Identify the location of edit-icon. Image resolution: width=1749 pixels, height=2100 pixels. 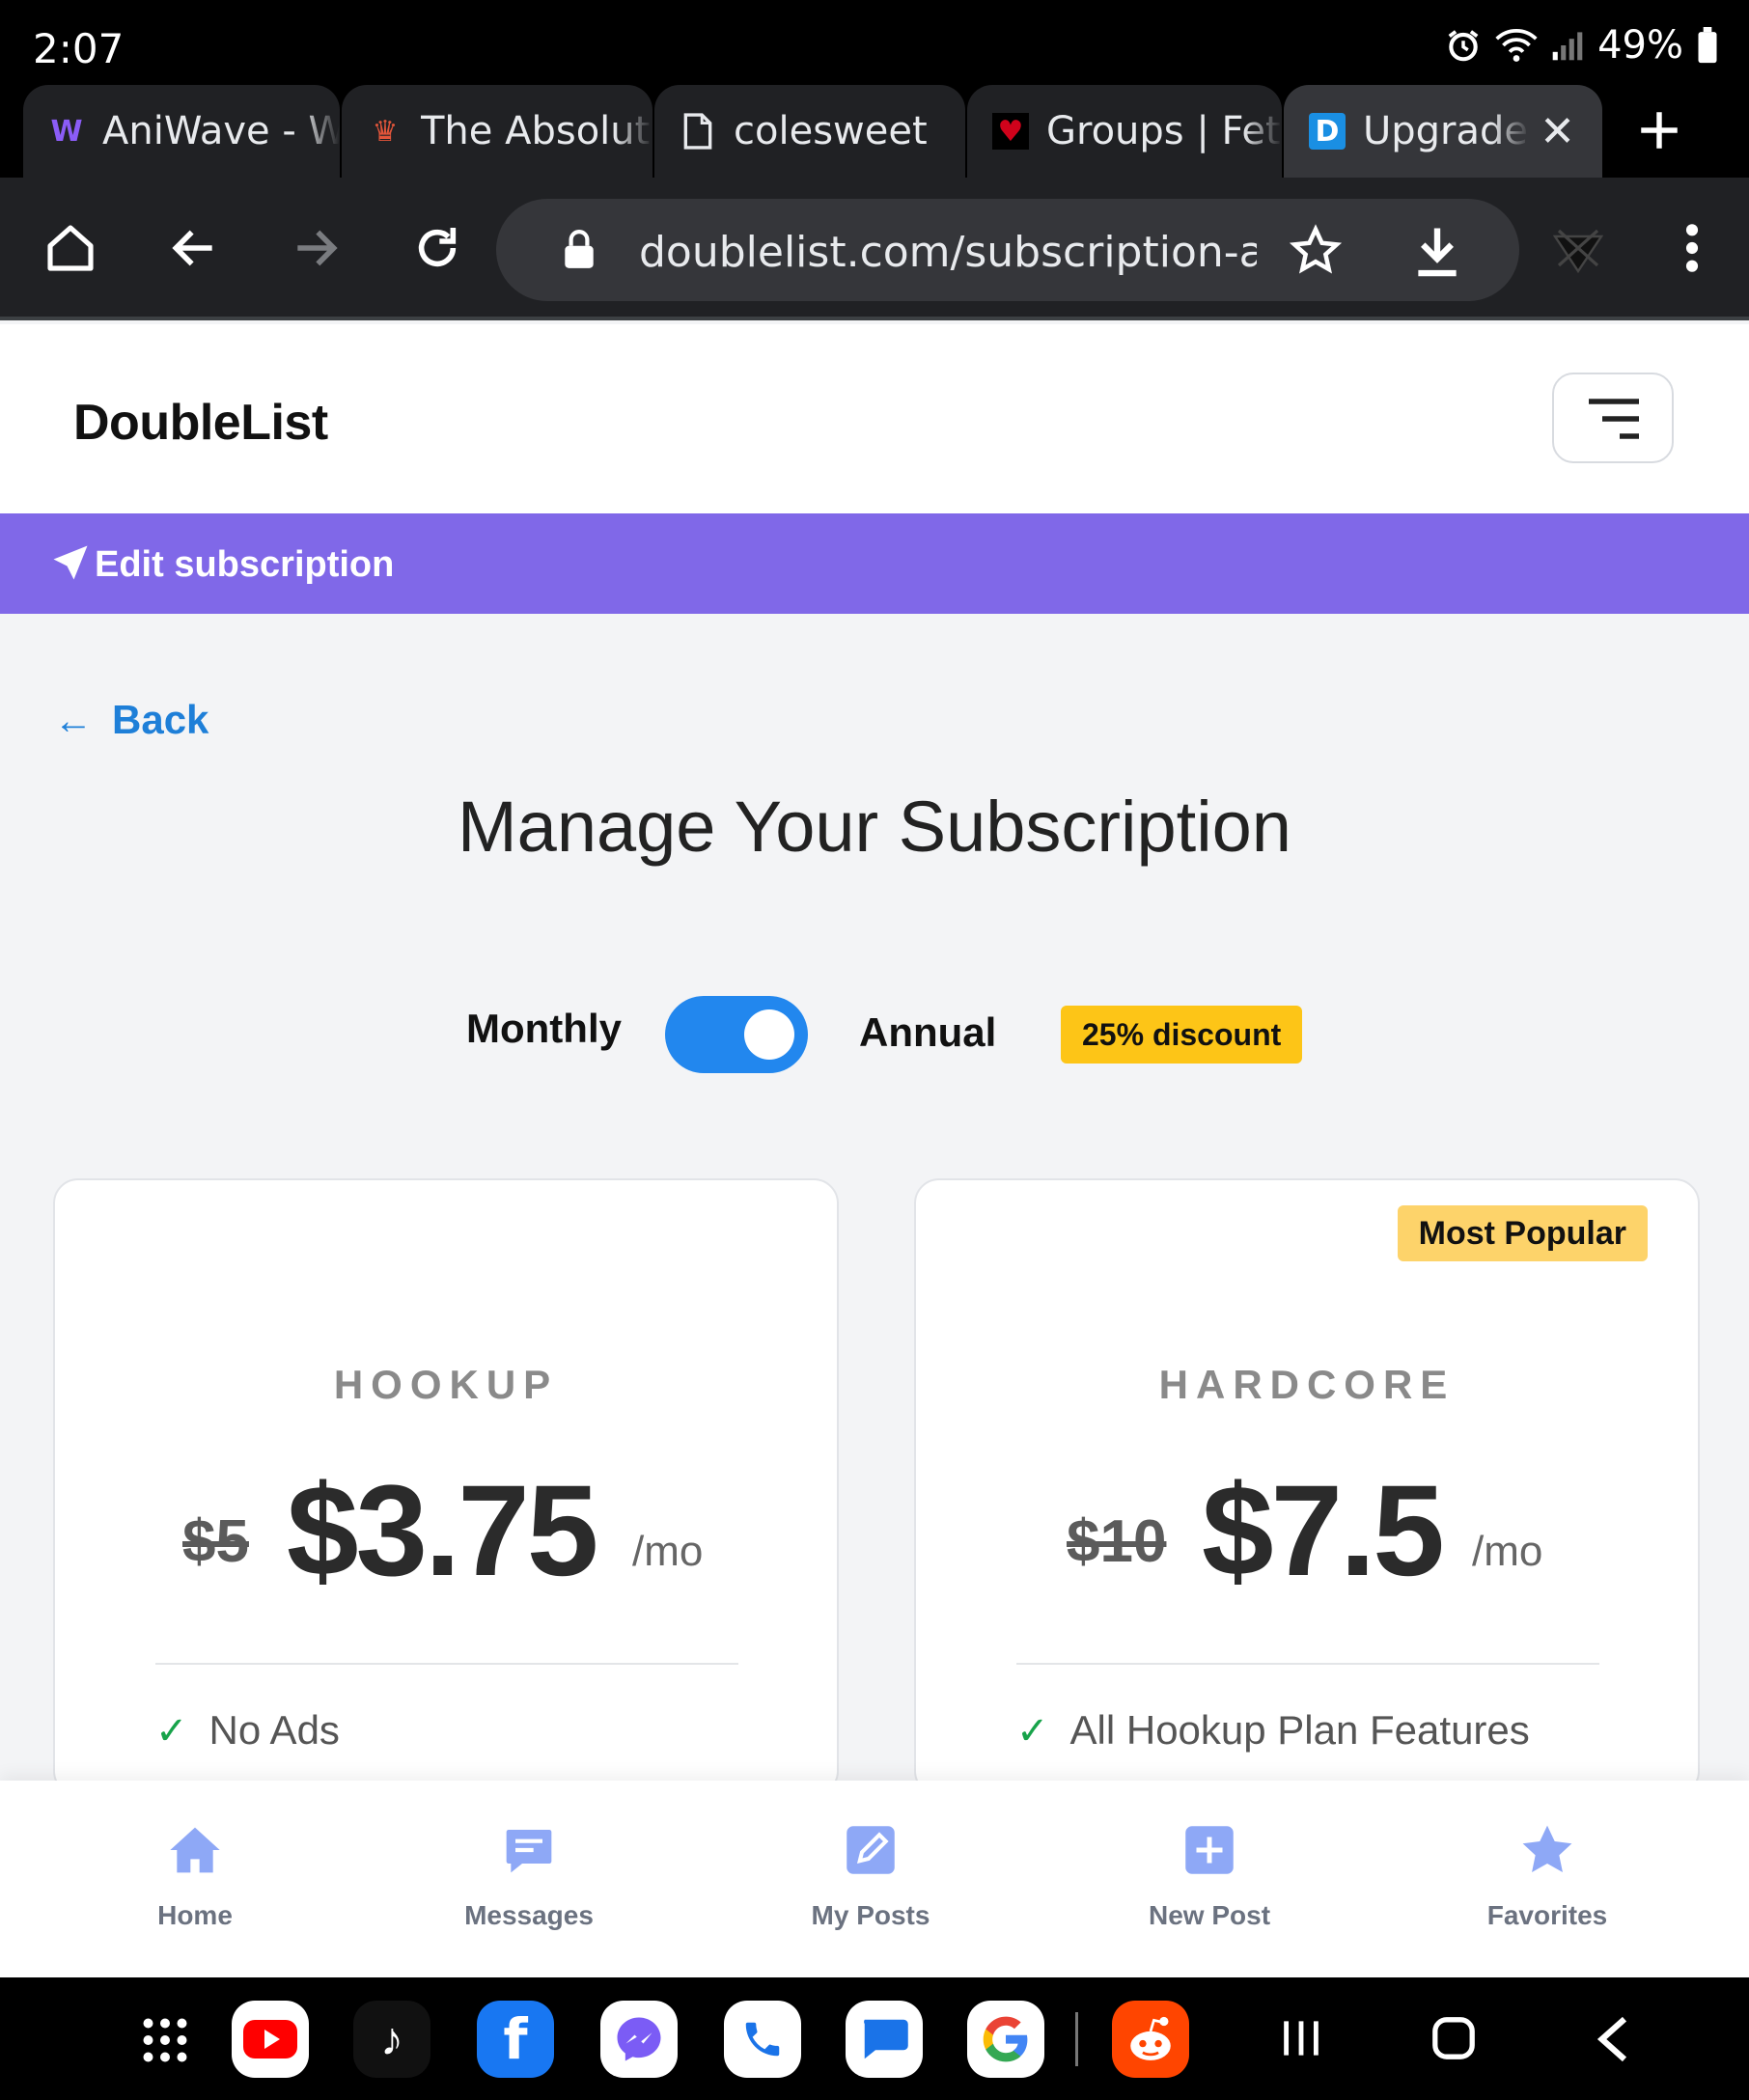
(871, 1850).